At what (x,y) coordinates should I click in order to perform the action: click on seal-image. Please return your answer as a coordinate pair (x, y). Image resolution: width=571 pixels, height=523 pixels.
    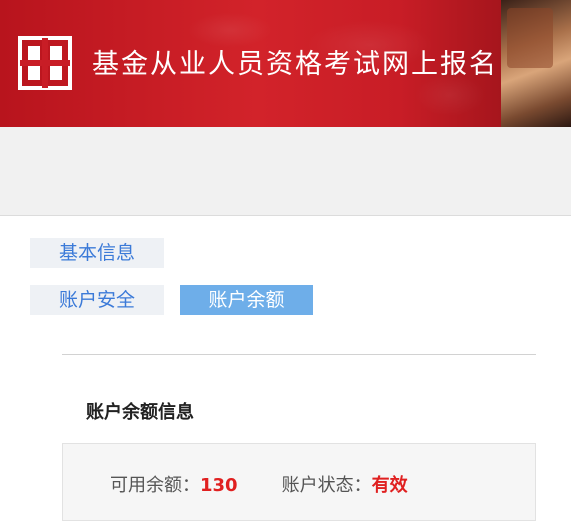
    Looking at the image, I should click on (536, 63).